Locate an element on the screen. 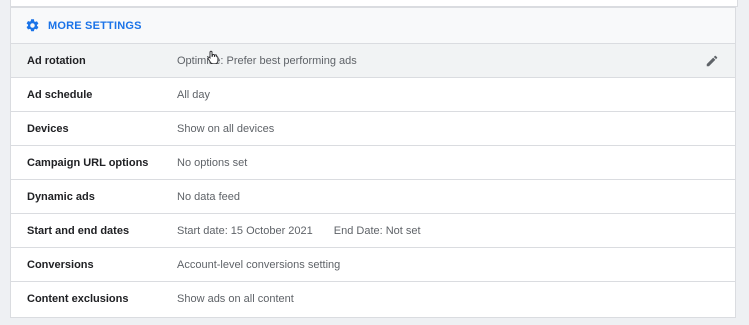  pencil-icon is located at coordinates (712, 61).